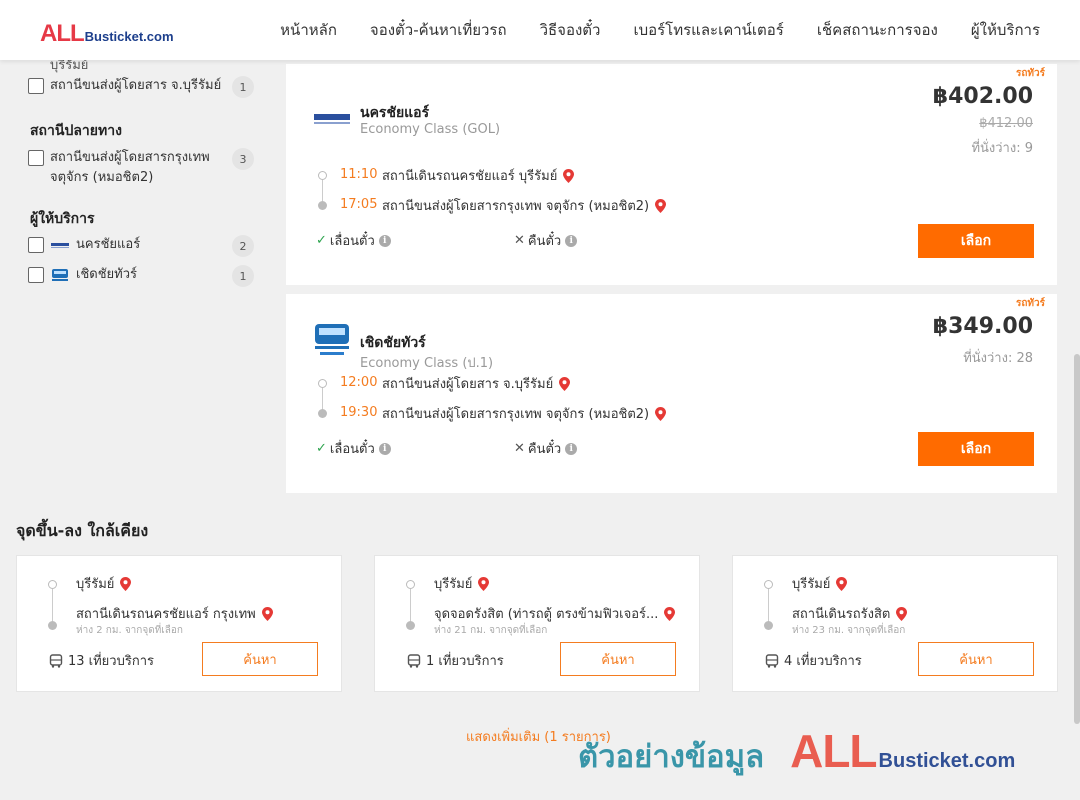  Describe the element at coordinates (136, 85) in the screenshot. I see `filter-label: สถานีขนส่งผู้โดยสาร จ.บุรีรัมย์` at that location.